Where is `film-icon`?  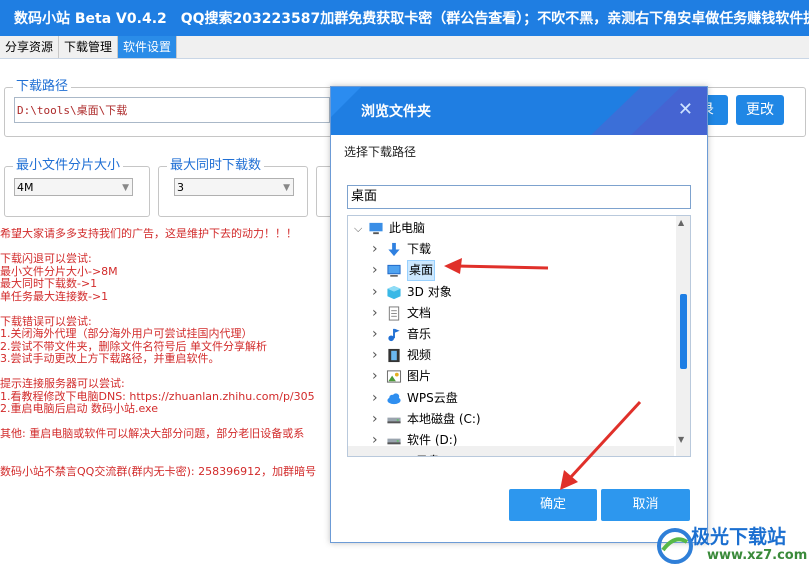 film-icon is located at coordinates (394, 355).